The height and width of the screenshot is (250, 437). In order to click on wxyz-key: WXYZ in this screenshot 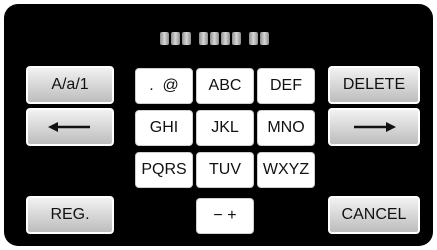, I will do `click(286, 170)`.